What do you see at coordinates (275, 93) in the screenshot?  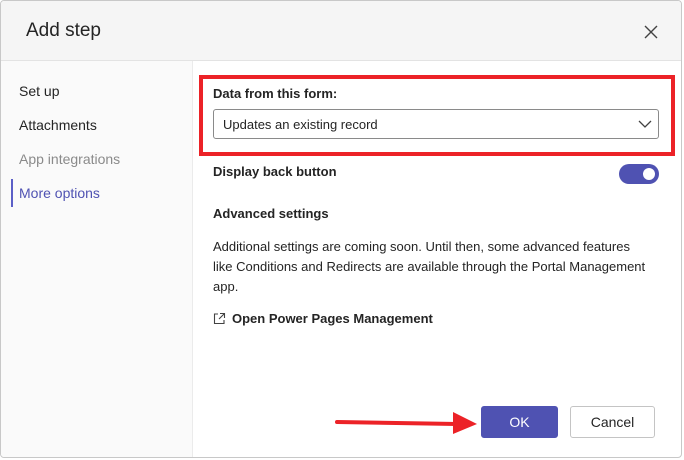 I see `data-from-form-label: Data from this form:` at bounding box center [275, 93].